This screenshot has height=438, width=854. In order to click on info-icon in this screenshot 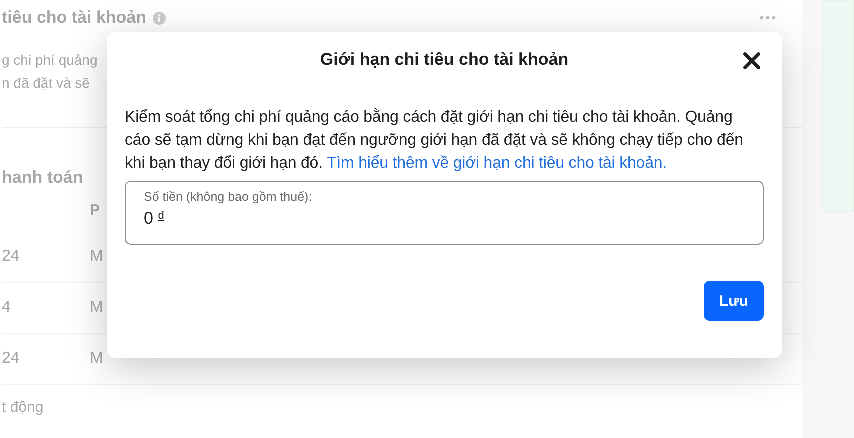, I will do `click(159, 18)`.